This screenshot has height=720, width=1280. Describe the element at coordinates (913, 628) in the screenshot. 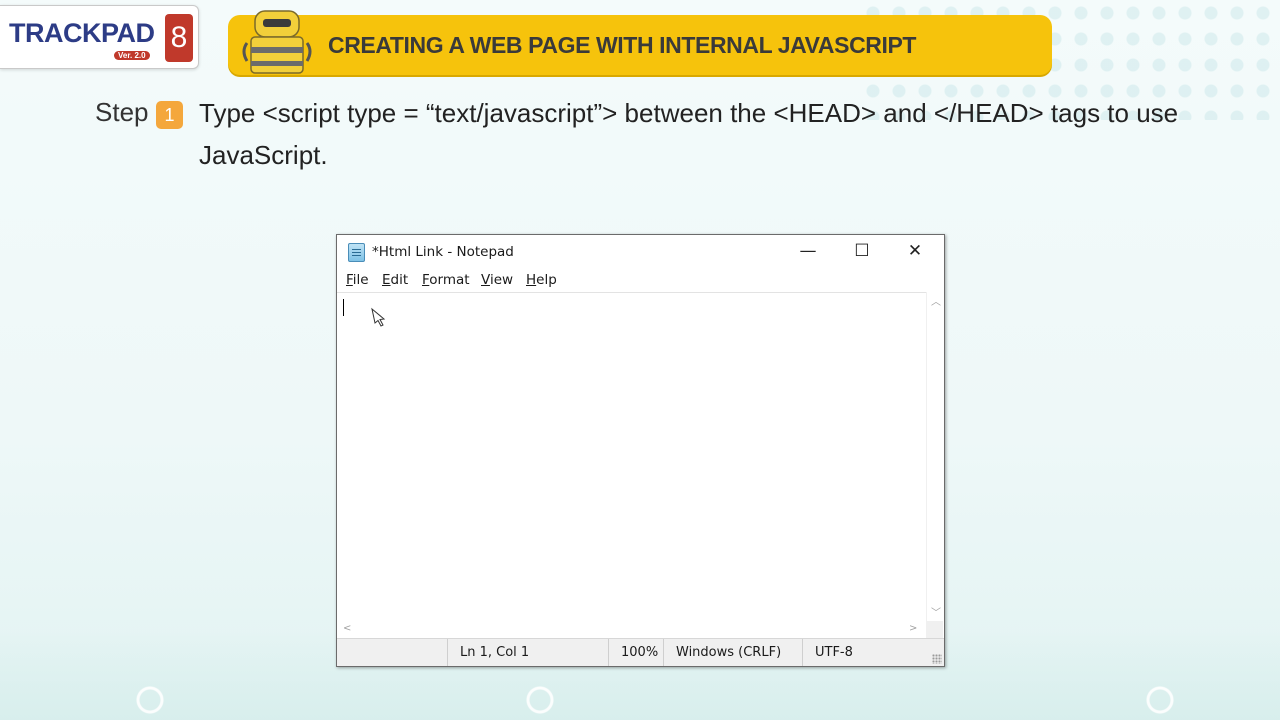

I see `scroll-right-icon: >` at that location.